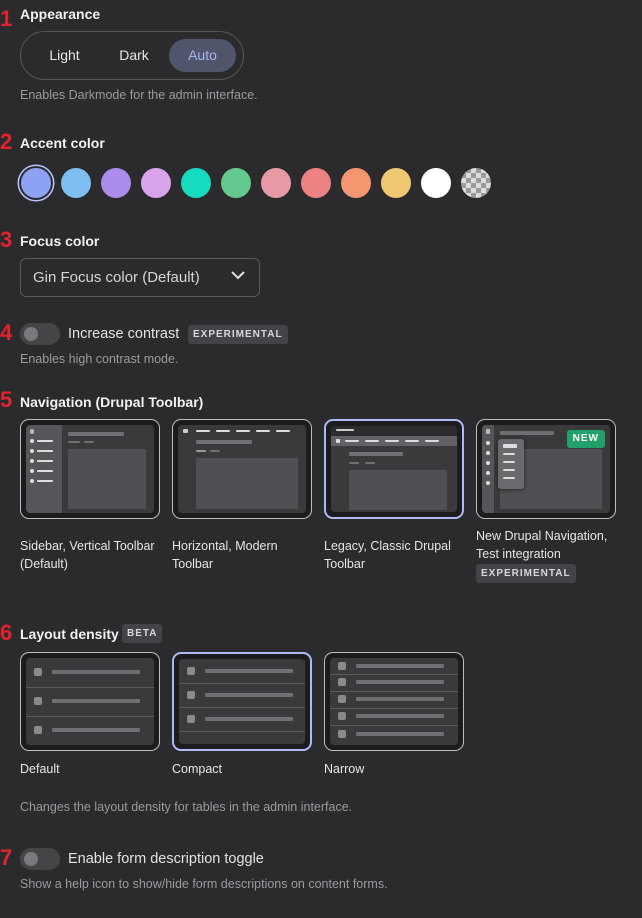 The height and width of the screenshot is (918, 642). I want to click on nav-option-sidebar-vertical, so click(90, 469).